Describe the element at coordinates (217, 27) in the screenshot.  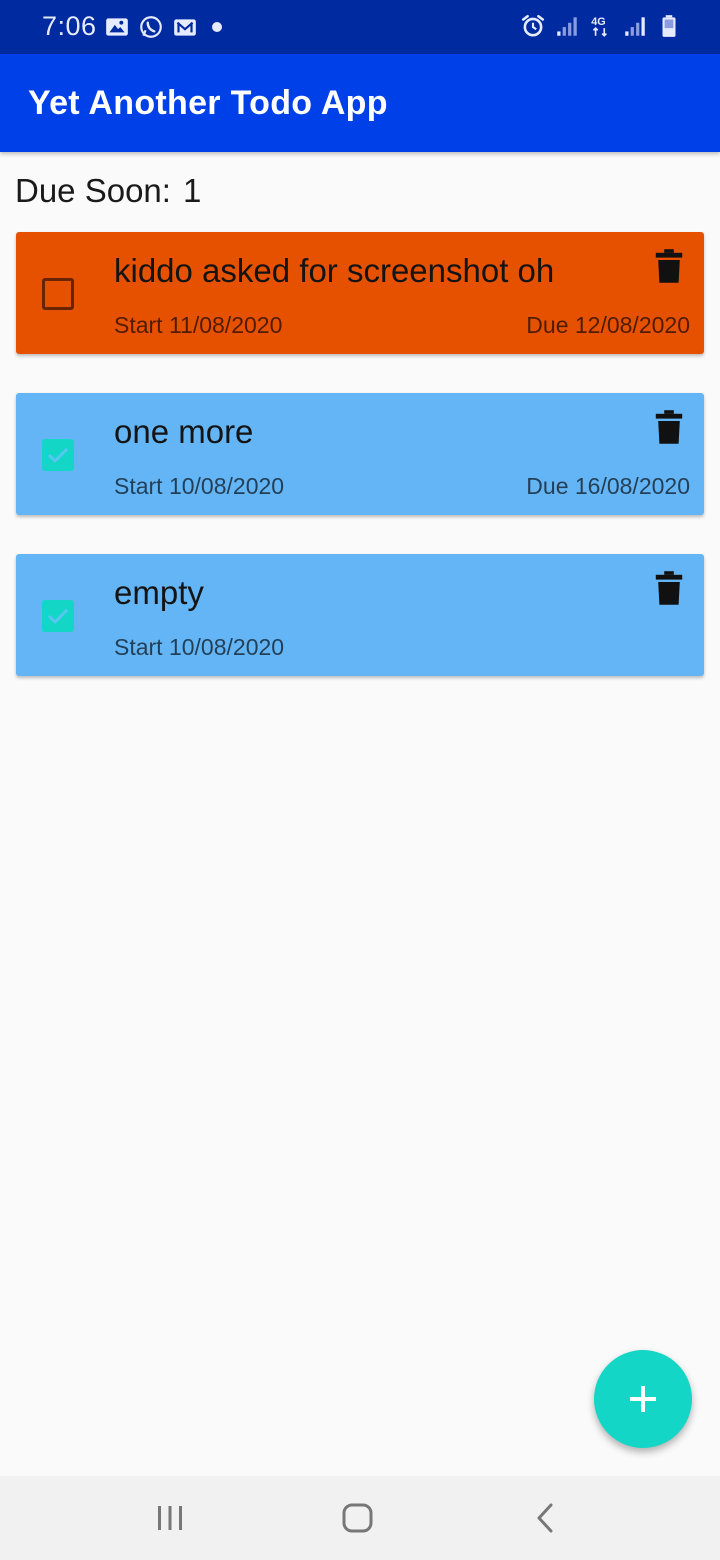
I see `dot-icon` at that location.